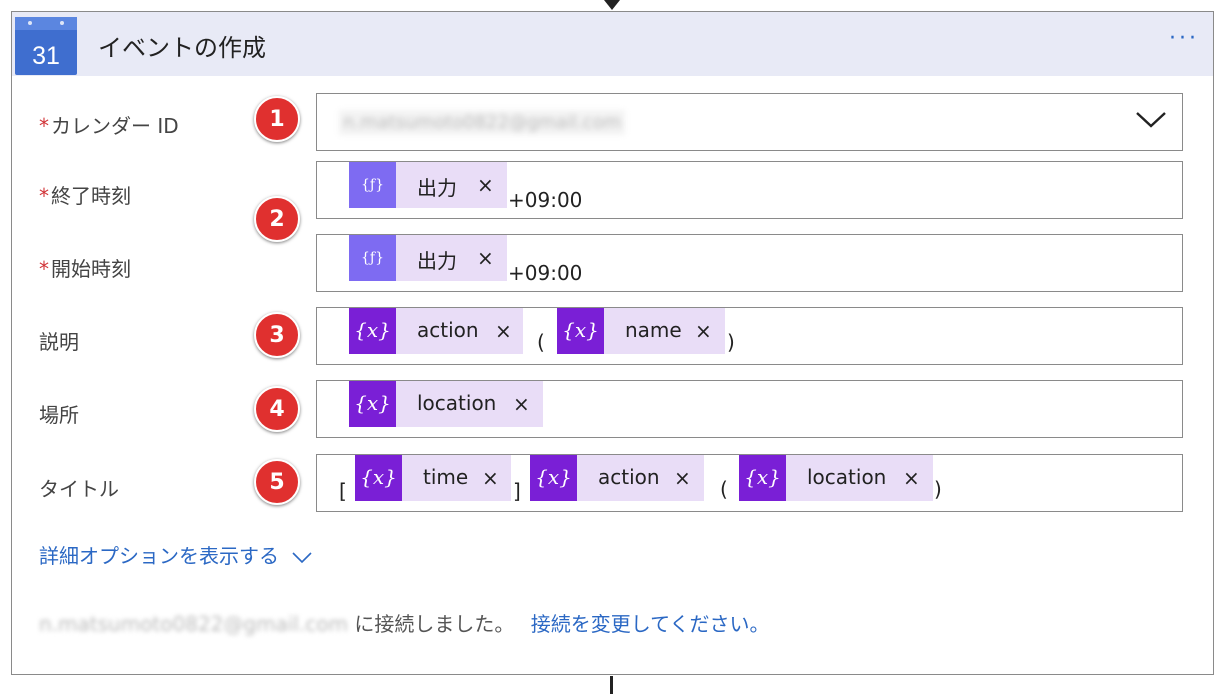 This screenshot has height=694, width=1222. What do you see at coordinates (434, 624) in the screenshot?
I see `connection-text: に接続しました。` at bounding box center [434, 624].